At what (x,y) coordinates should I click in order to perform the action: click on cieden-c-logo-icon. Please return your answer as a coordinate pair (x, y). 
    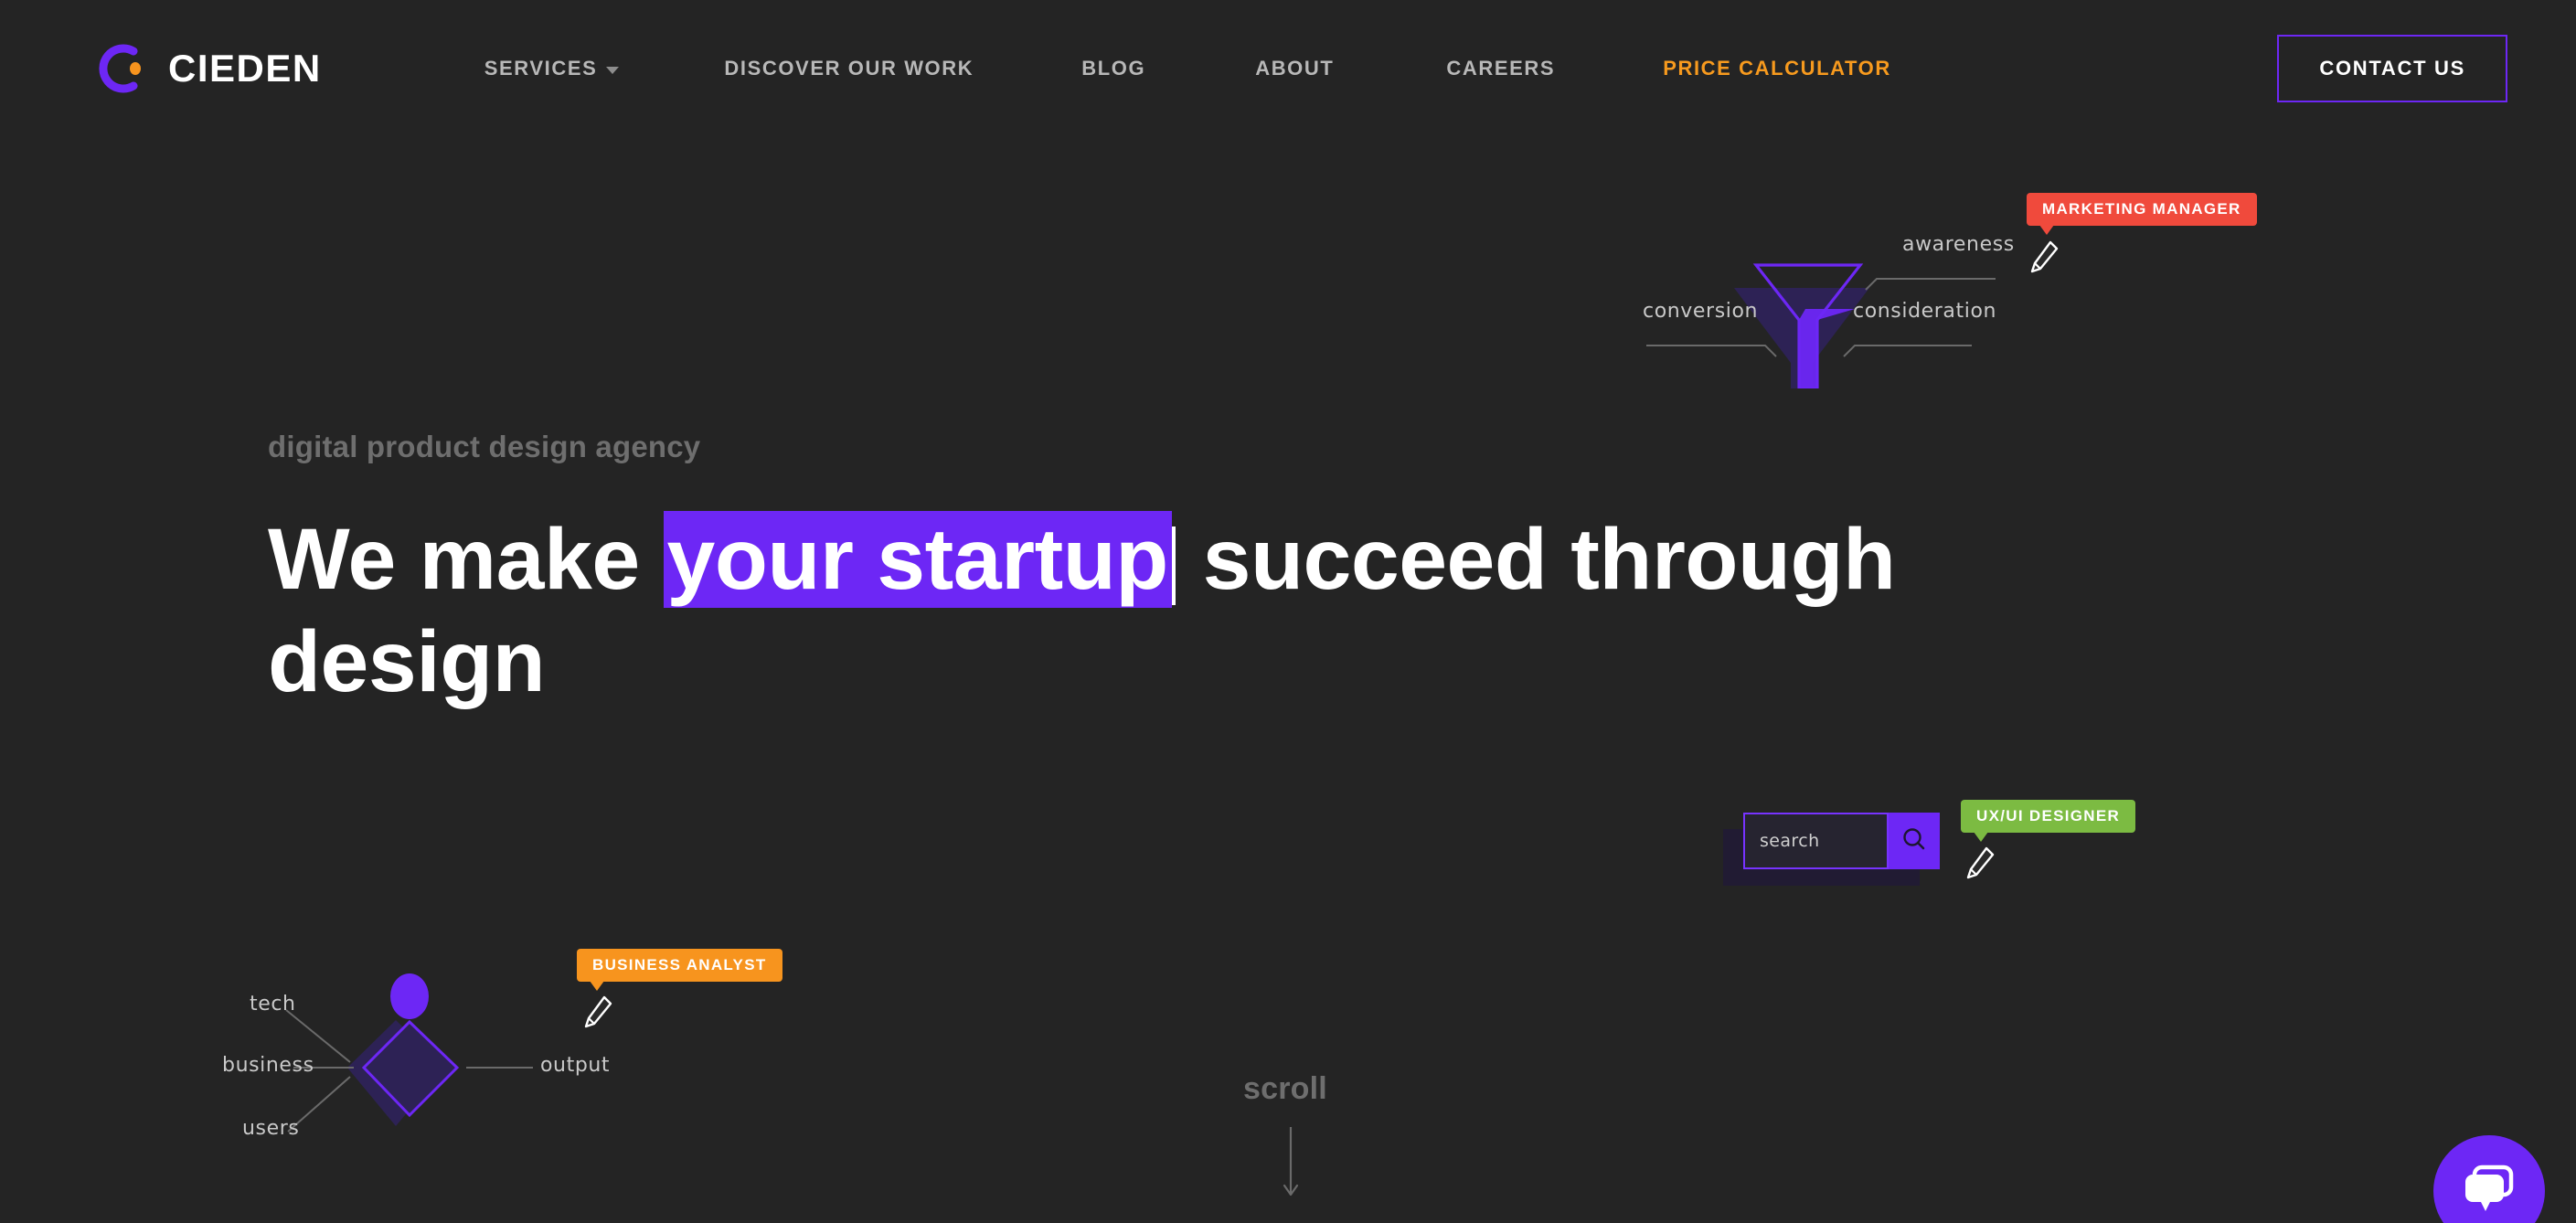
    Looking at the image, I should click on (119, 68).